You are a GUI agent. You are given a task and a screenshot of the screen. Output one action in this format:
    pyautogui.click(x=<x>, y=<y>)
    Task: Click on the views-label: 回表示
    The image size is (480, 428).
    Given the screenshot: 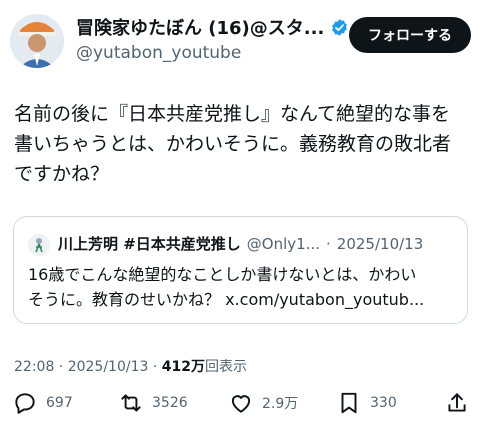 What is the action you would take?
    pyautogui.click(x=225, y=367)
    